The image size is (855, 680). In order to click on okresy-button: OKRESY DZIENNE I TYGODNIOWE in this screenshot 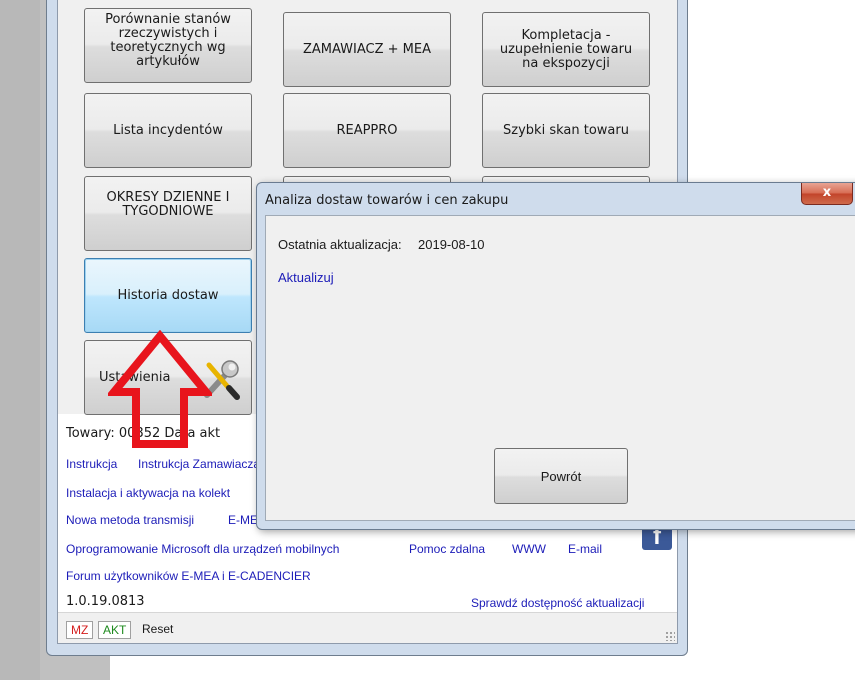, I will do `click(168, 213)`.